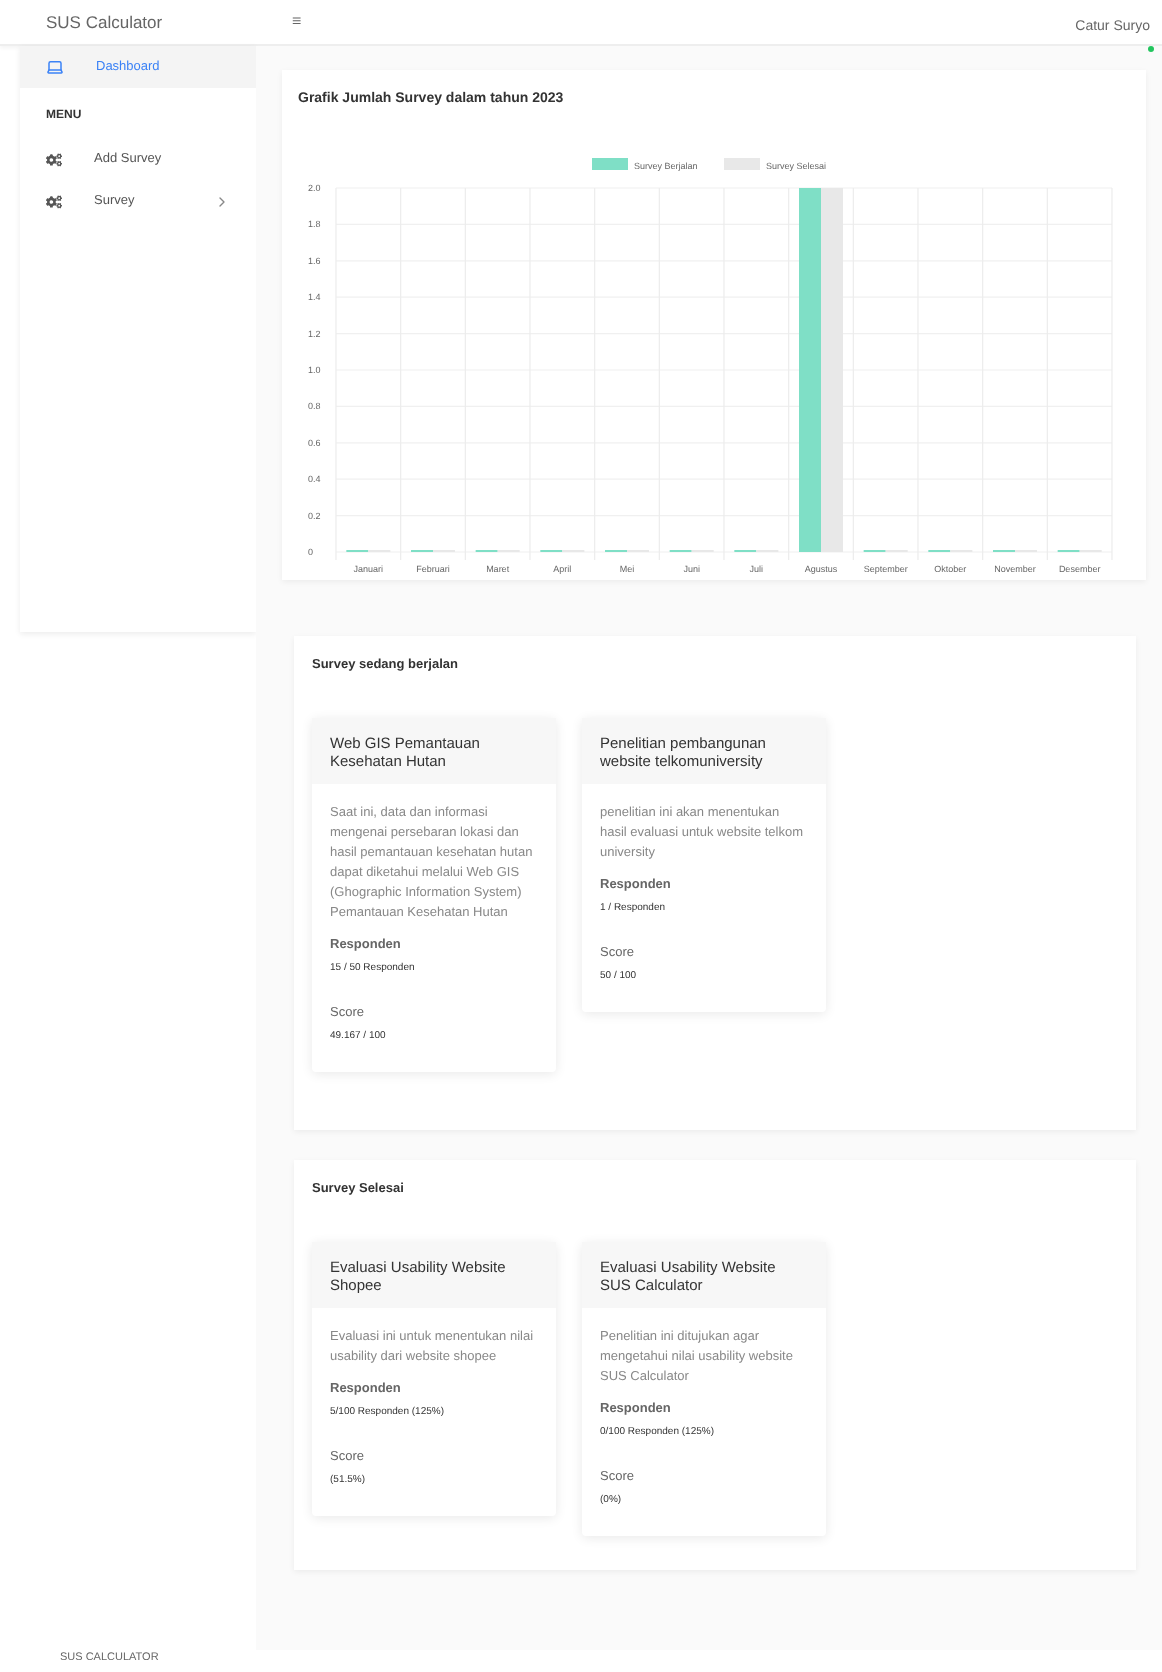  I want to click on chevron-icon, so click(222, 201).